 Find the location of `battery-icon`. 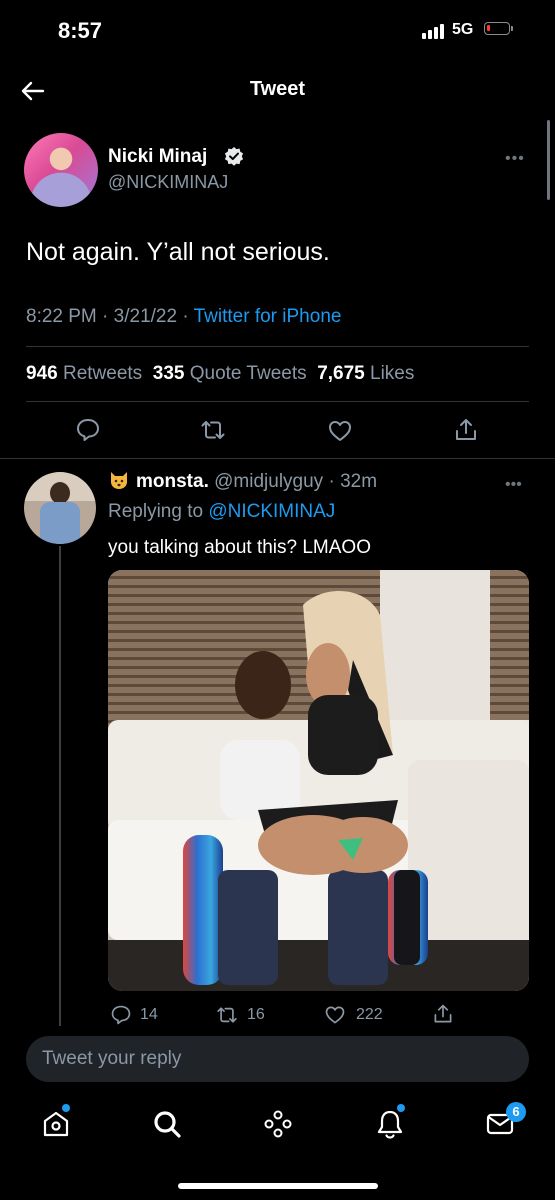

battery-icon is located at coordinates (498, 28).